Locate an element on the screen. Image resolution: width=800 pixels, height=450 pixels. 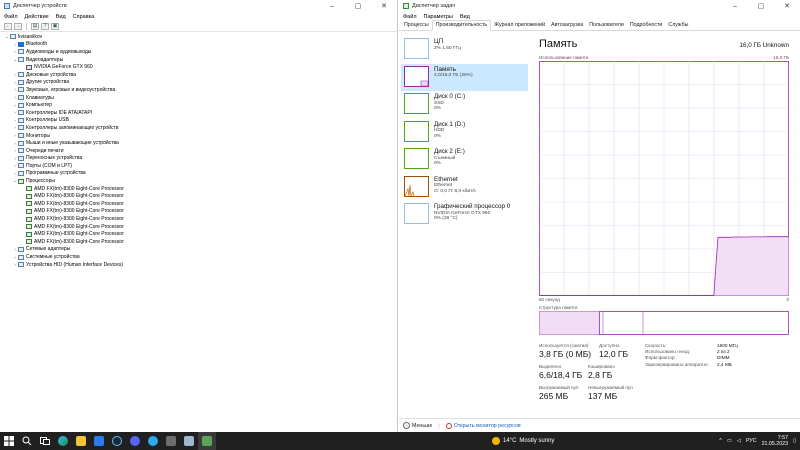
device-tree-node: › Звуковые, игровые и видеоустройства is located at coordinates (198, 90).